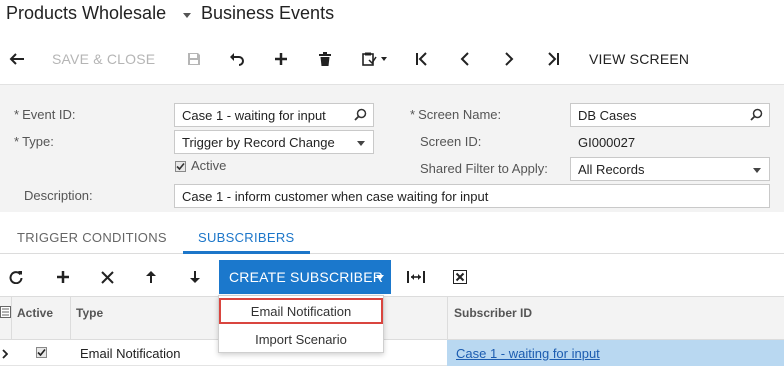 The width and height of the screenshot is (784, 390). Describe the element at coordinates (63, 277) in the screenshot. I see `add-row-icon` at that location.